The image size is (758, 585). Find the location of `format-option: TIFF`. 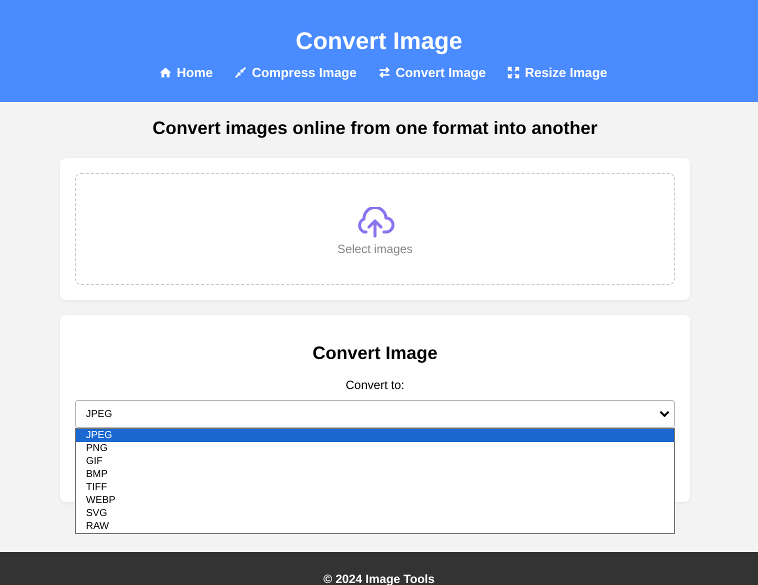

format-option: TIFF is located at coordinates (375, 487).